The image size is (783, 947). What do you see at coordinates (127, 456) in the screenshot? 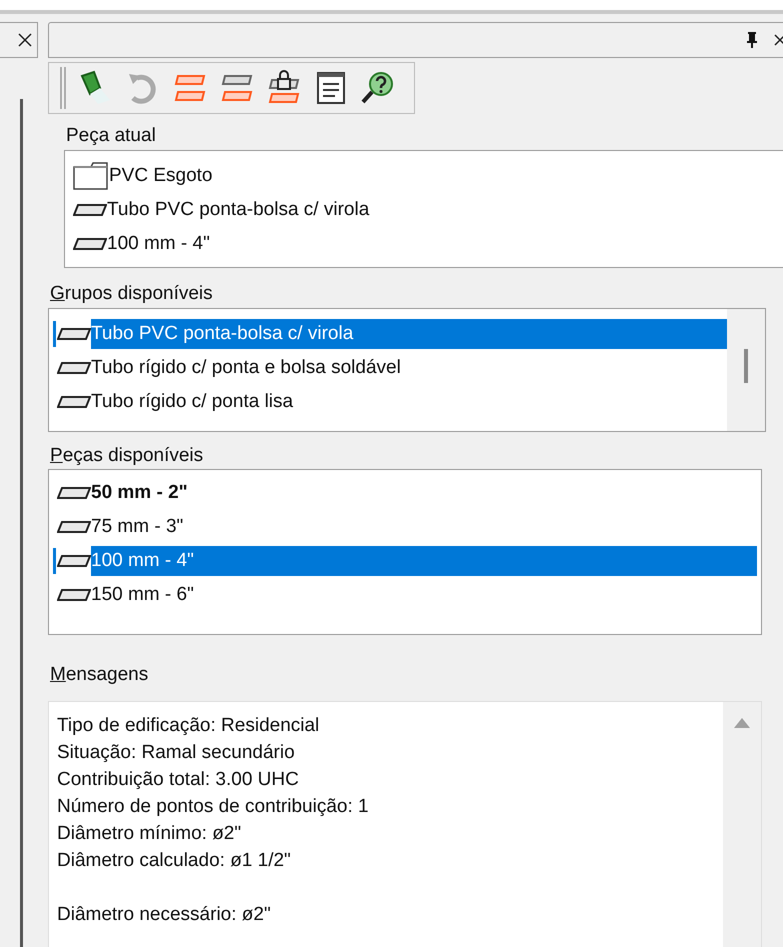
I see `section-label: Peças disponíveis` at bounding box center [127, 456].